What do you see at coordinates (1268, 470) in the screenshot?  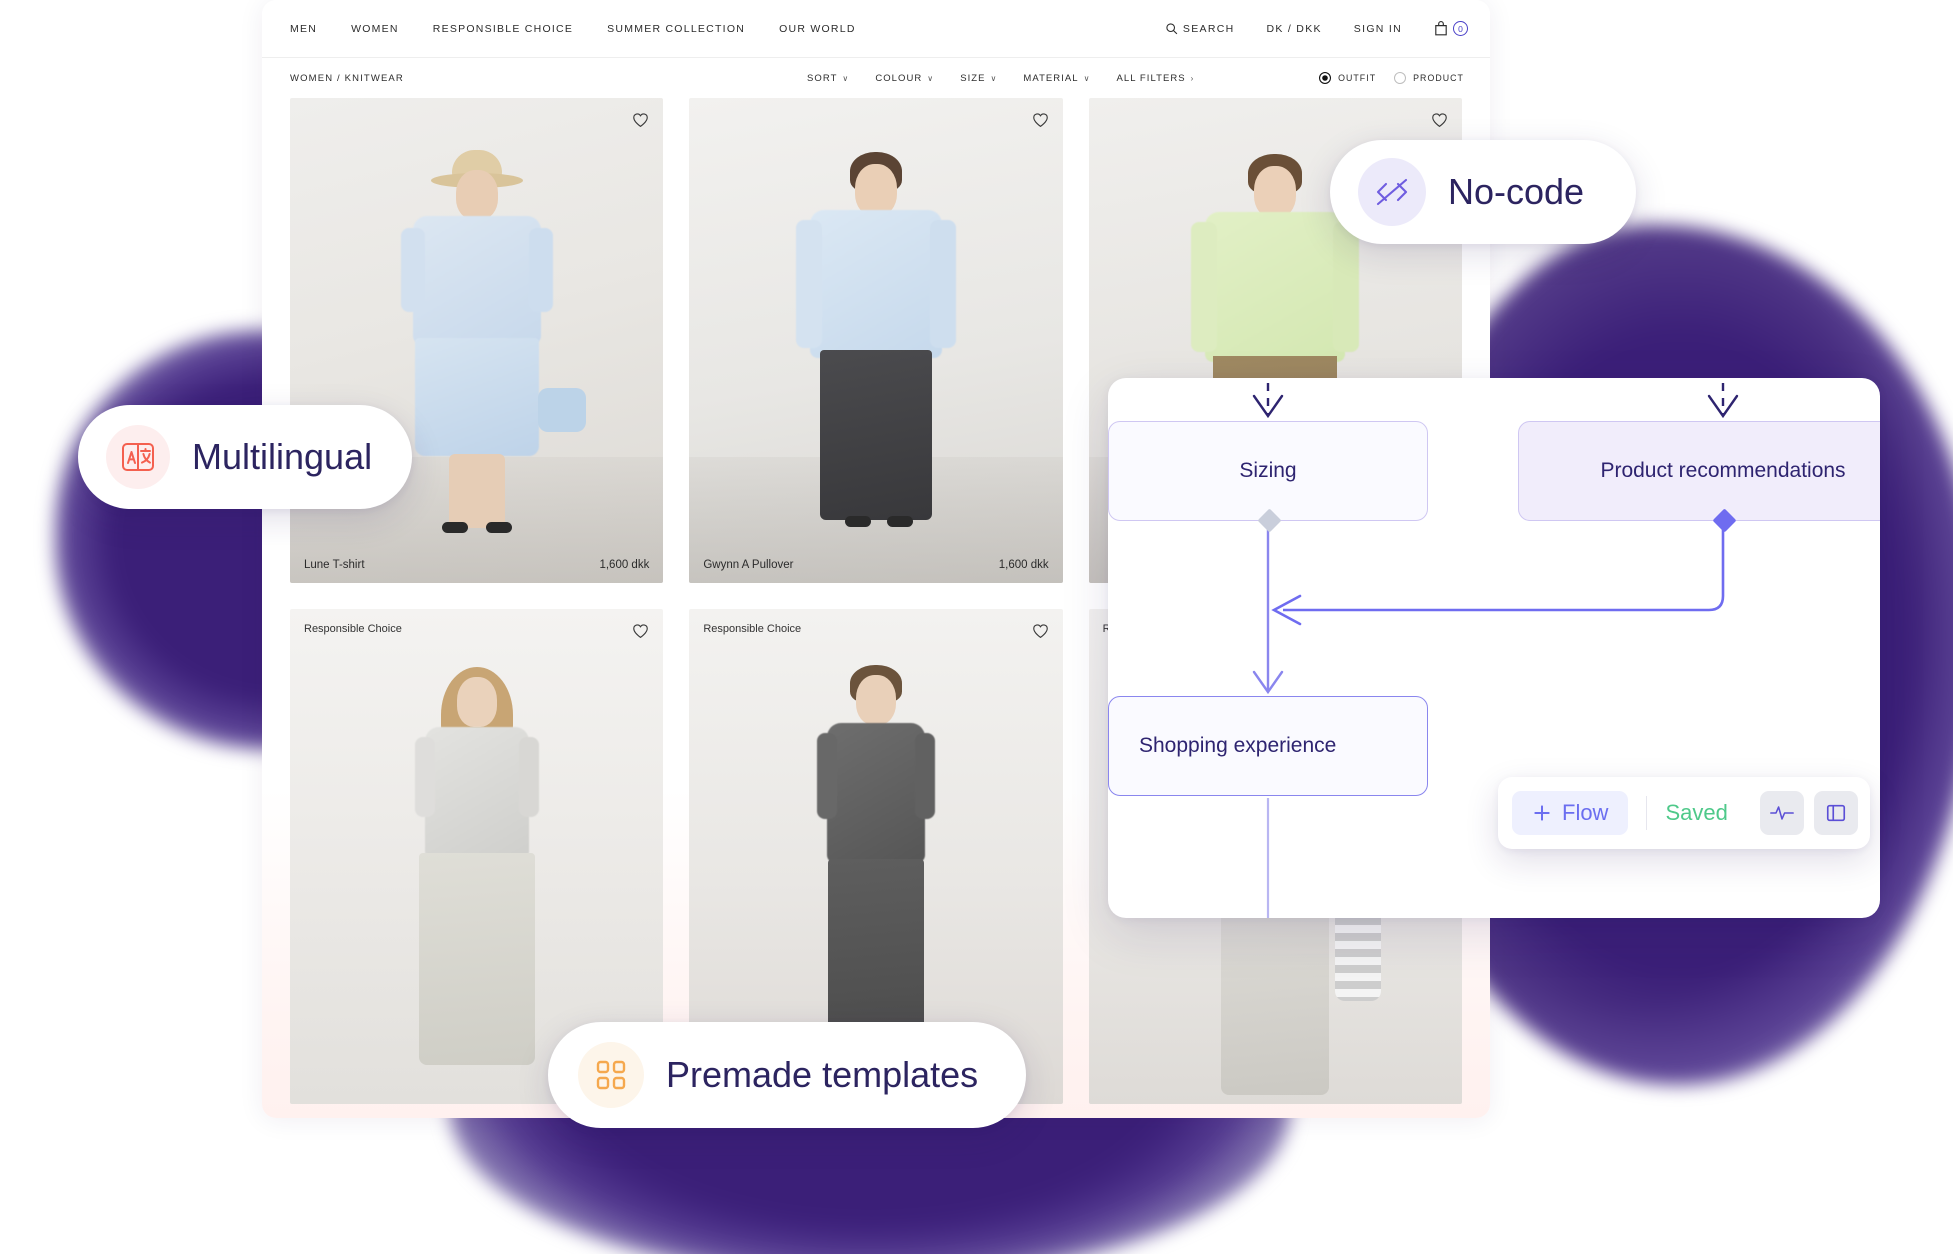 I see `flow-node-sizing-label: Sizing` at bounding box center [1268, 470].